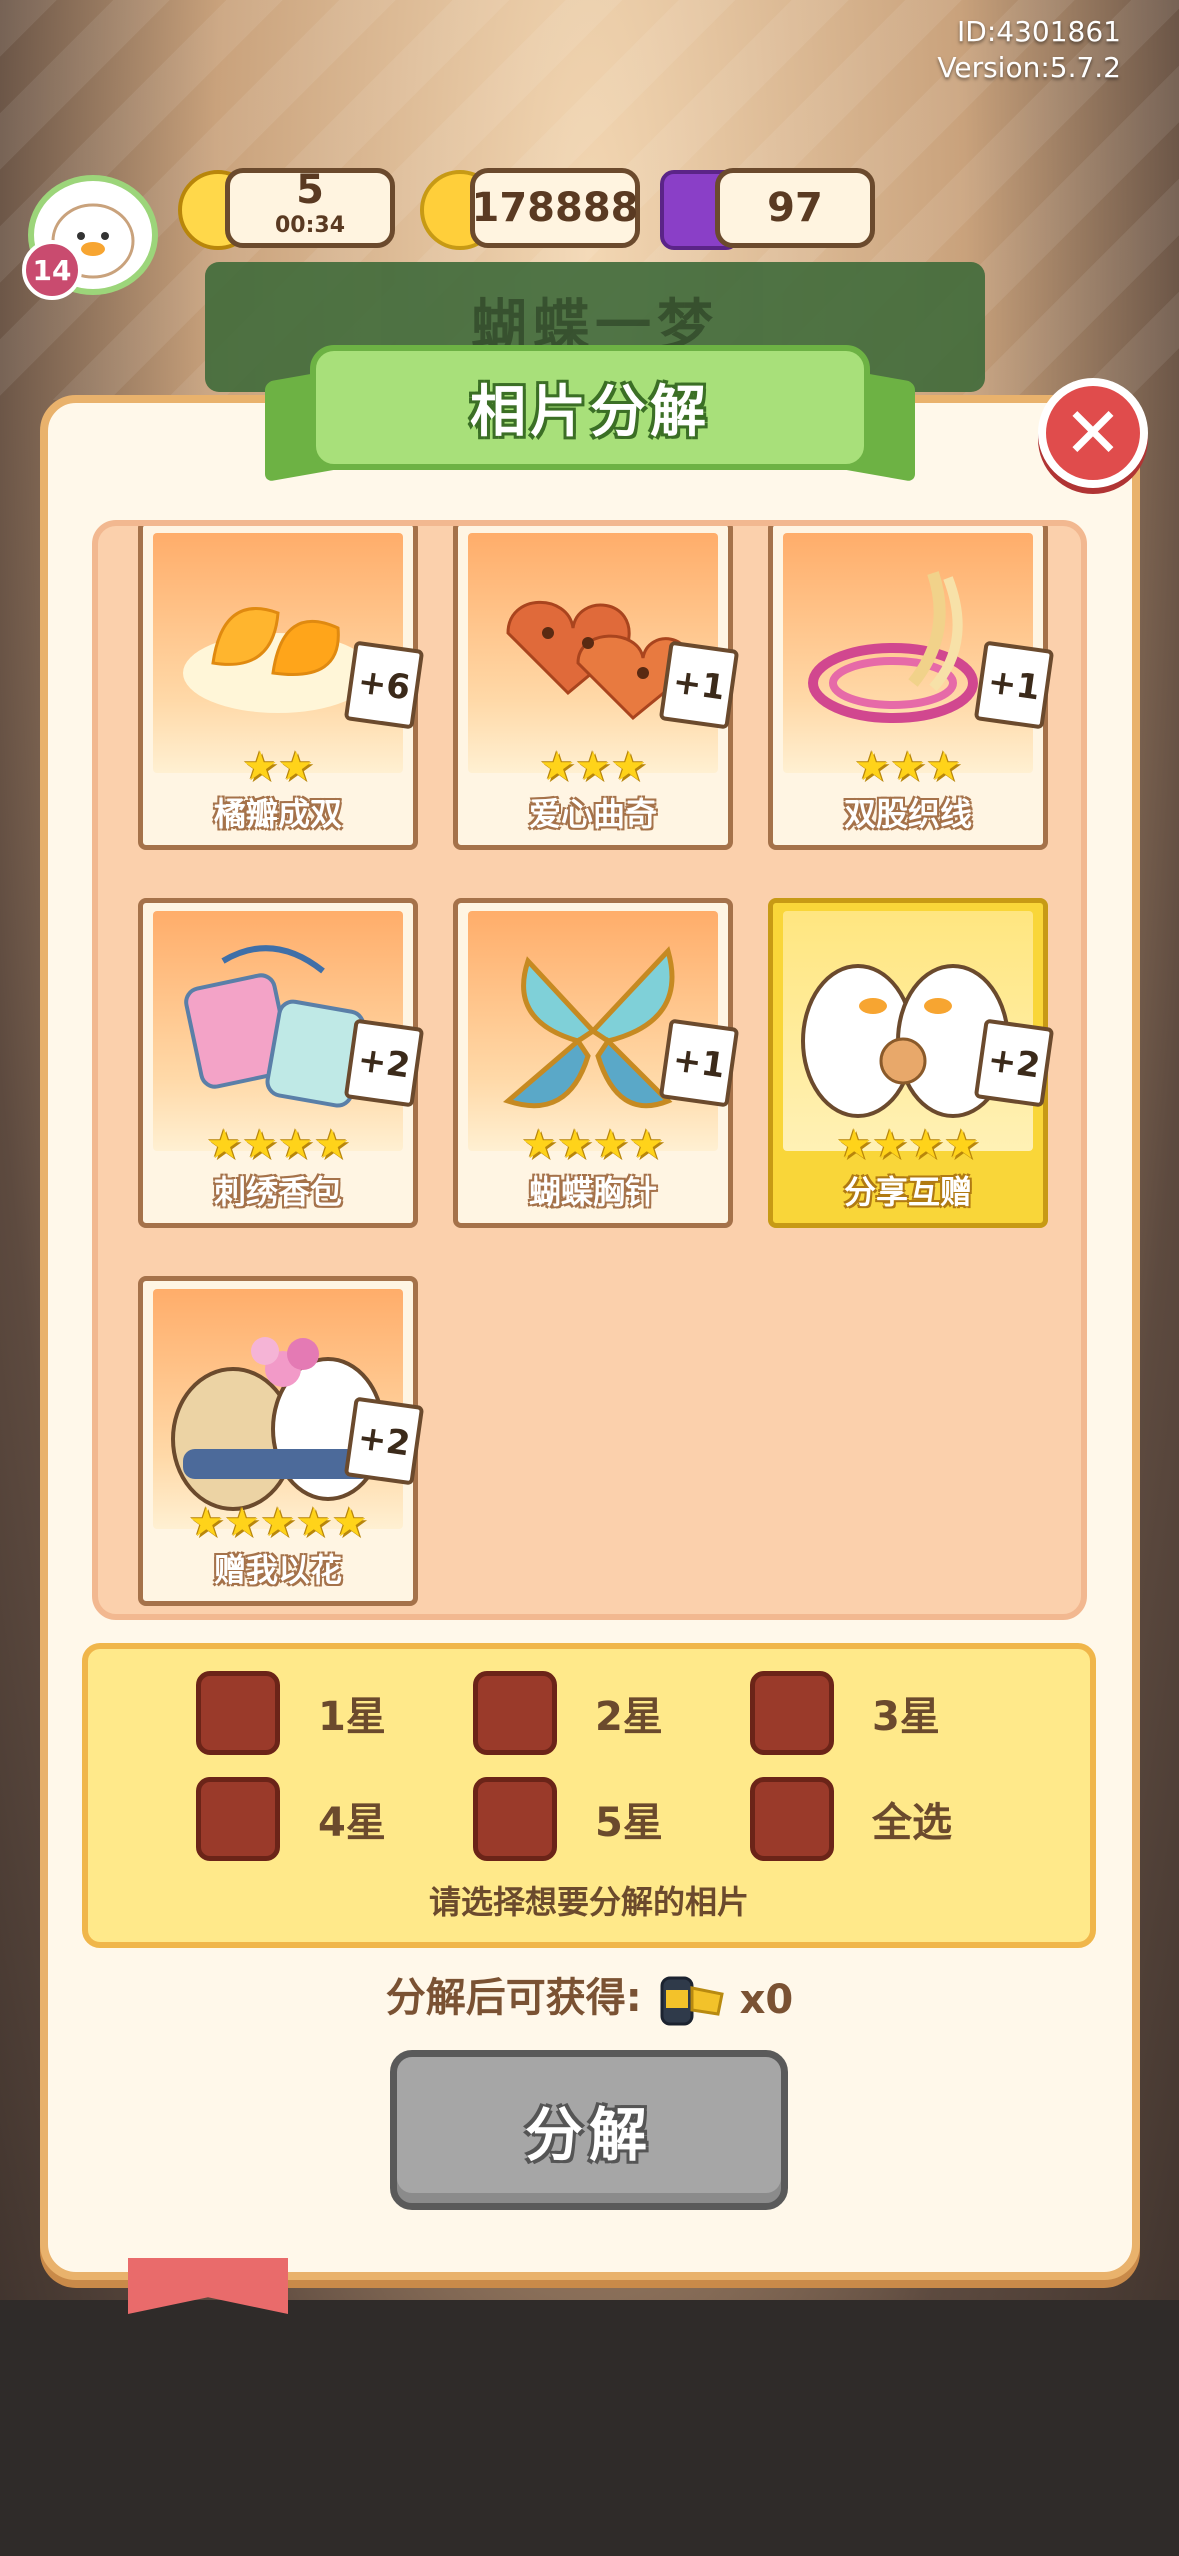 This screenshot has height=2556, width=1179. Describe the element at coordinates (596, 688) in the screenshot. I see `photo-card: +1 ★★★ 爱心曲奇` at that location.